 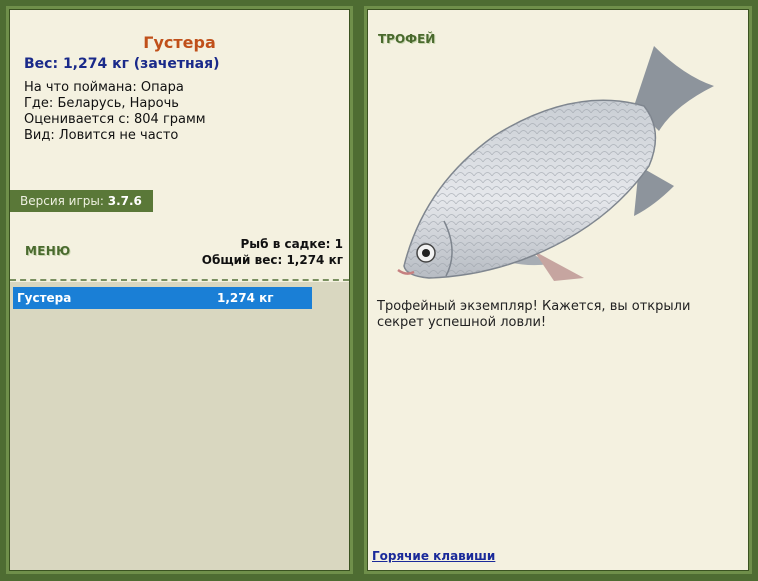 What do you see at coordinates (39, 103) in the screenshot?
I see `location-label: Где:` at bounding box center [39, 103].